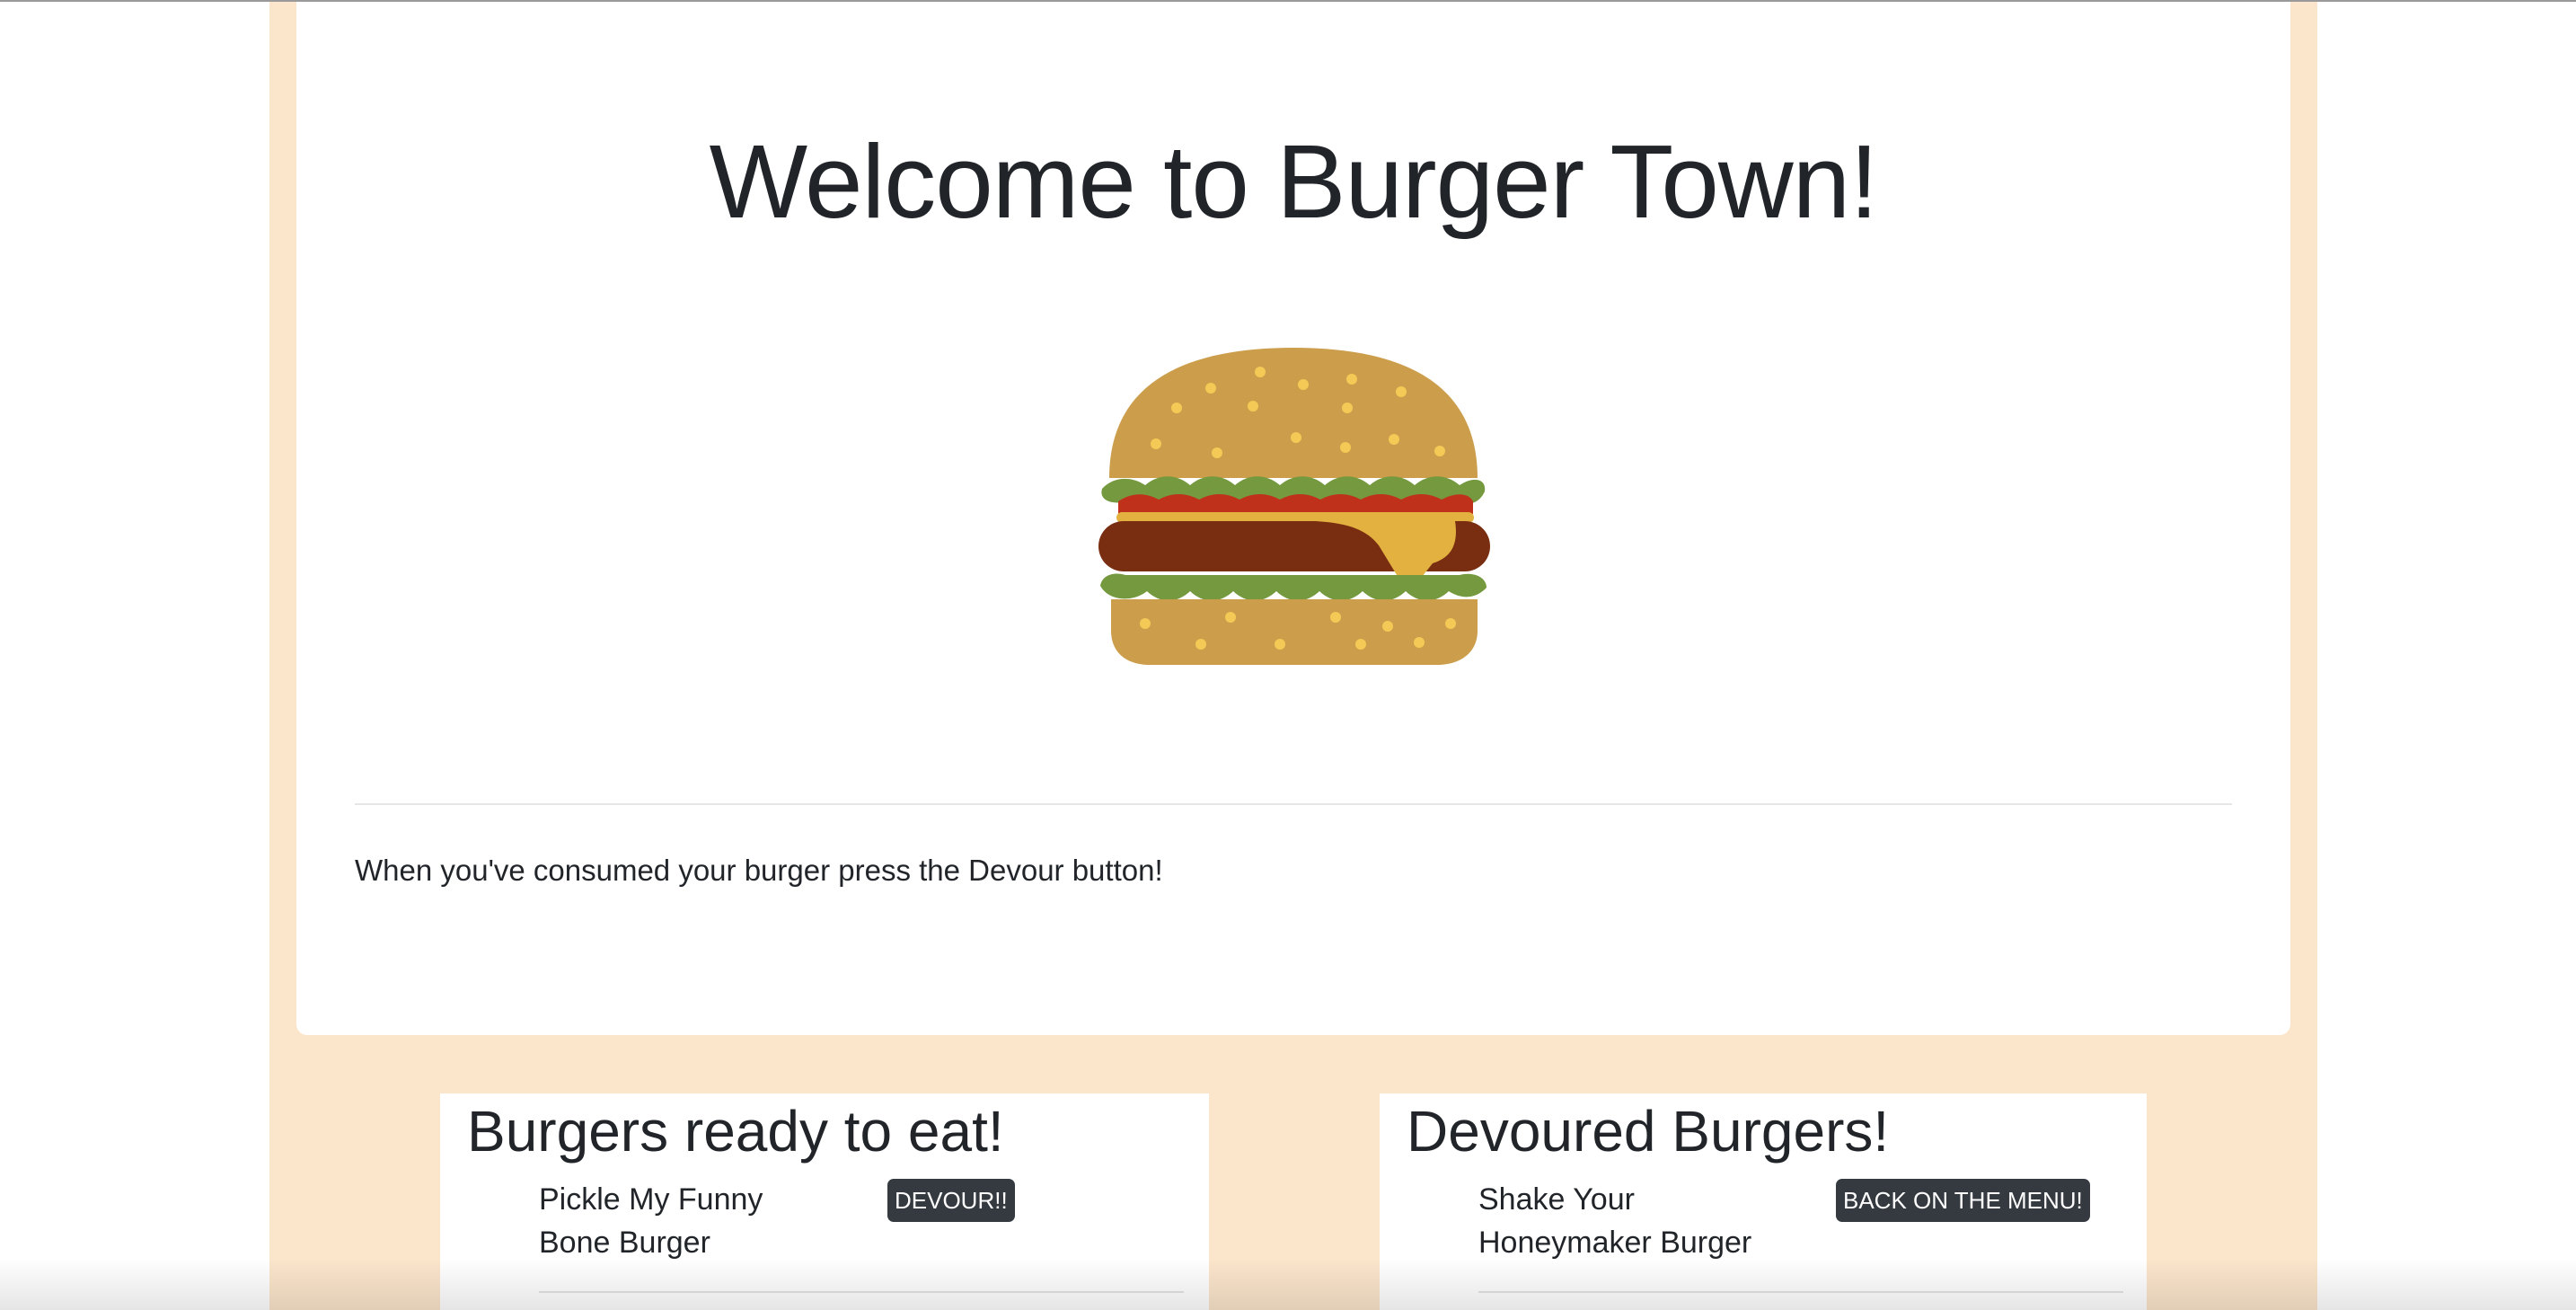  I want to click on devoured-burgers-heading: Devoured Burgers!, so click(1648, 1131).